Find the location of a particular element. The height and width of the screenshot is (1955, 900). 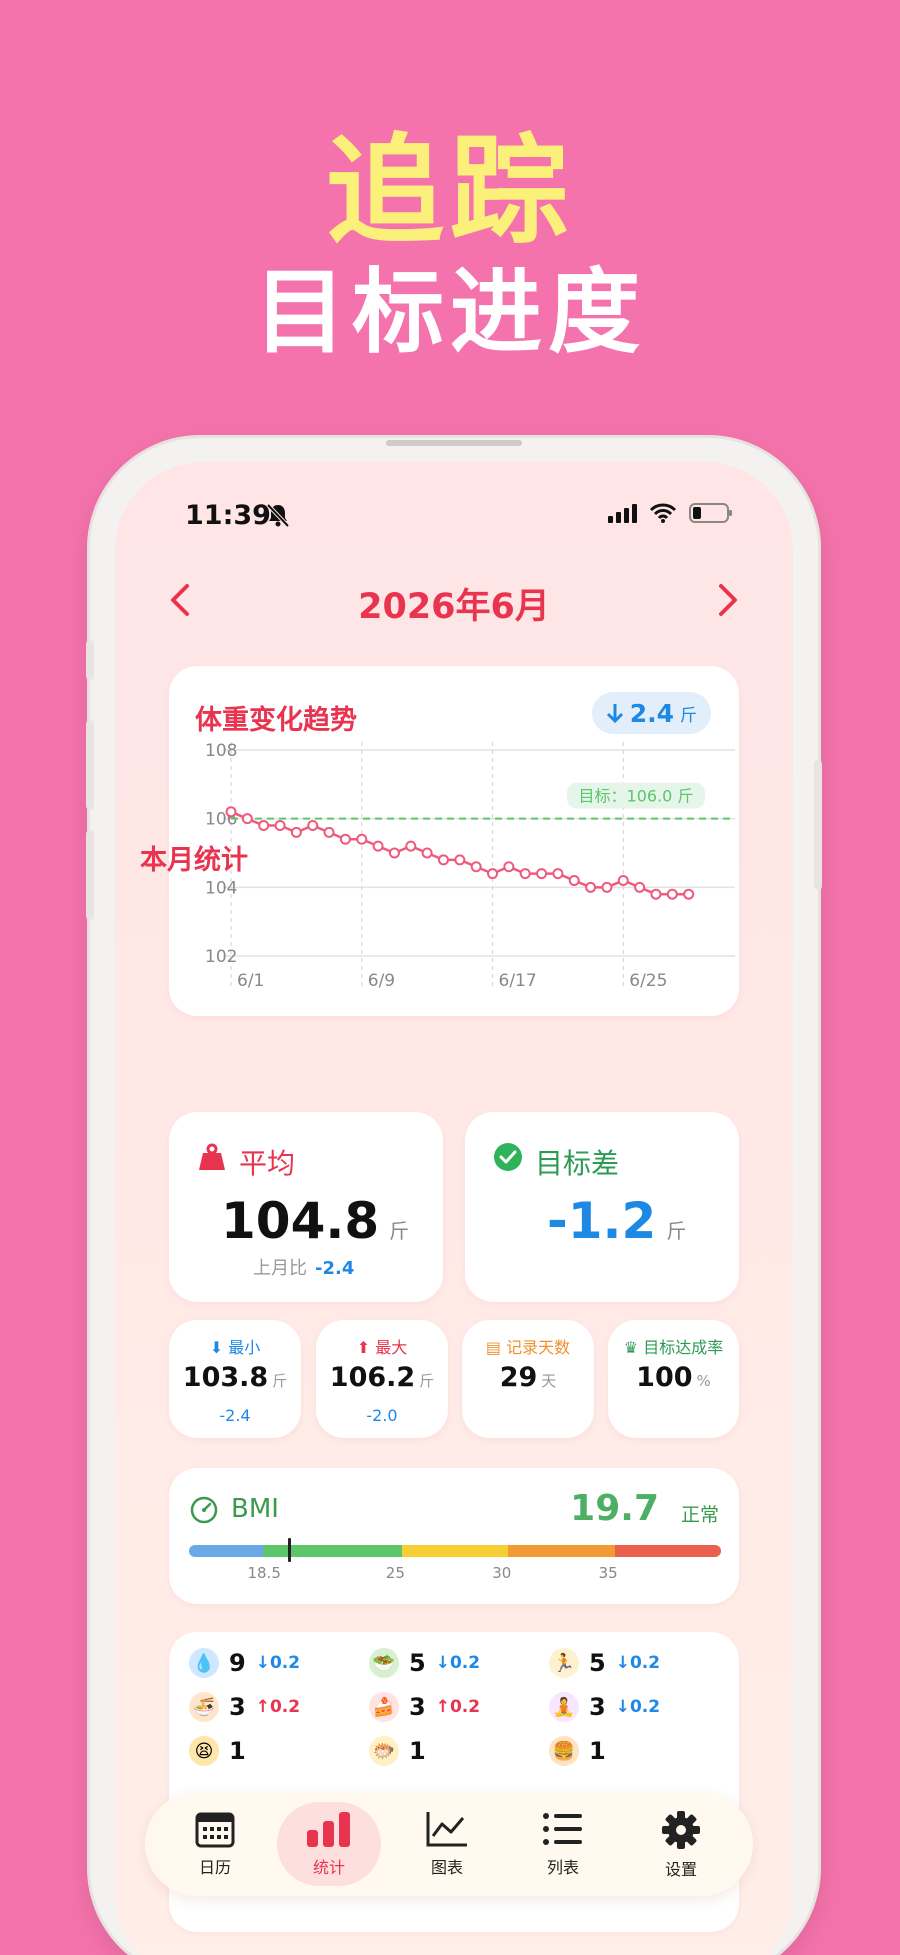

habit-item: 🍰 3 ↑0.2 is located at coordinates (424, 1707).